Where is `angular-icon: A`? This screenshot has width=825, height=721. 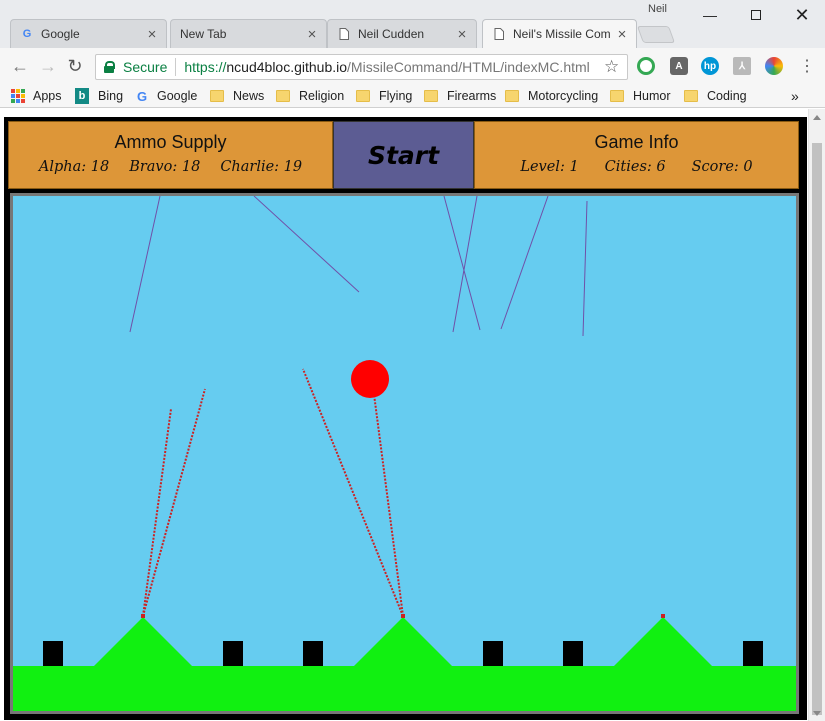
angular-icon: A is located at coordinates (679, 66).